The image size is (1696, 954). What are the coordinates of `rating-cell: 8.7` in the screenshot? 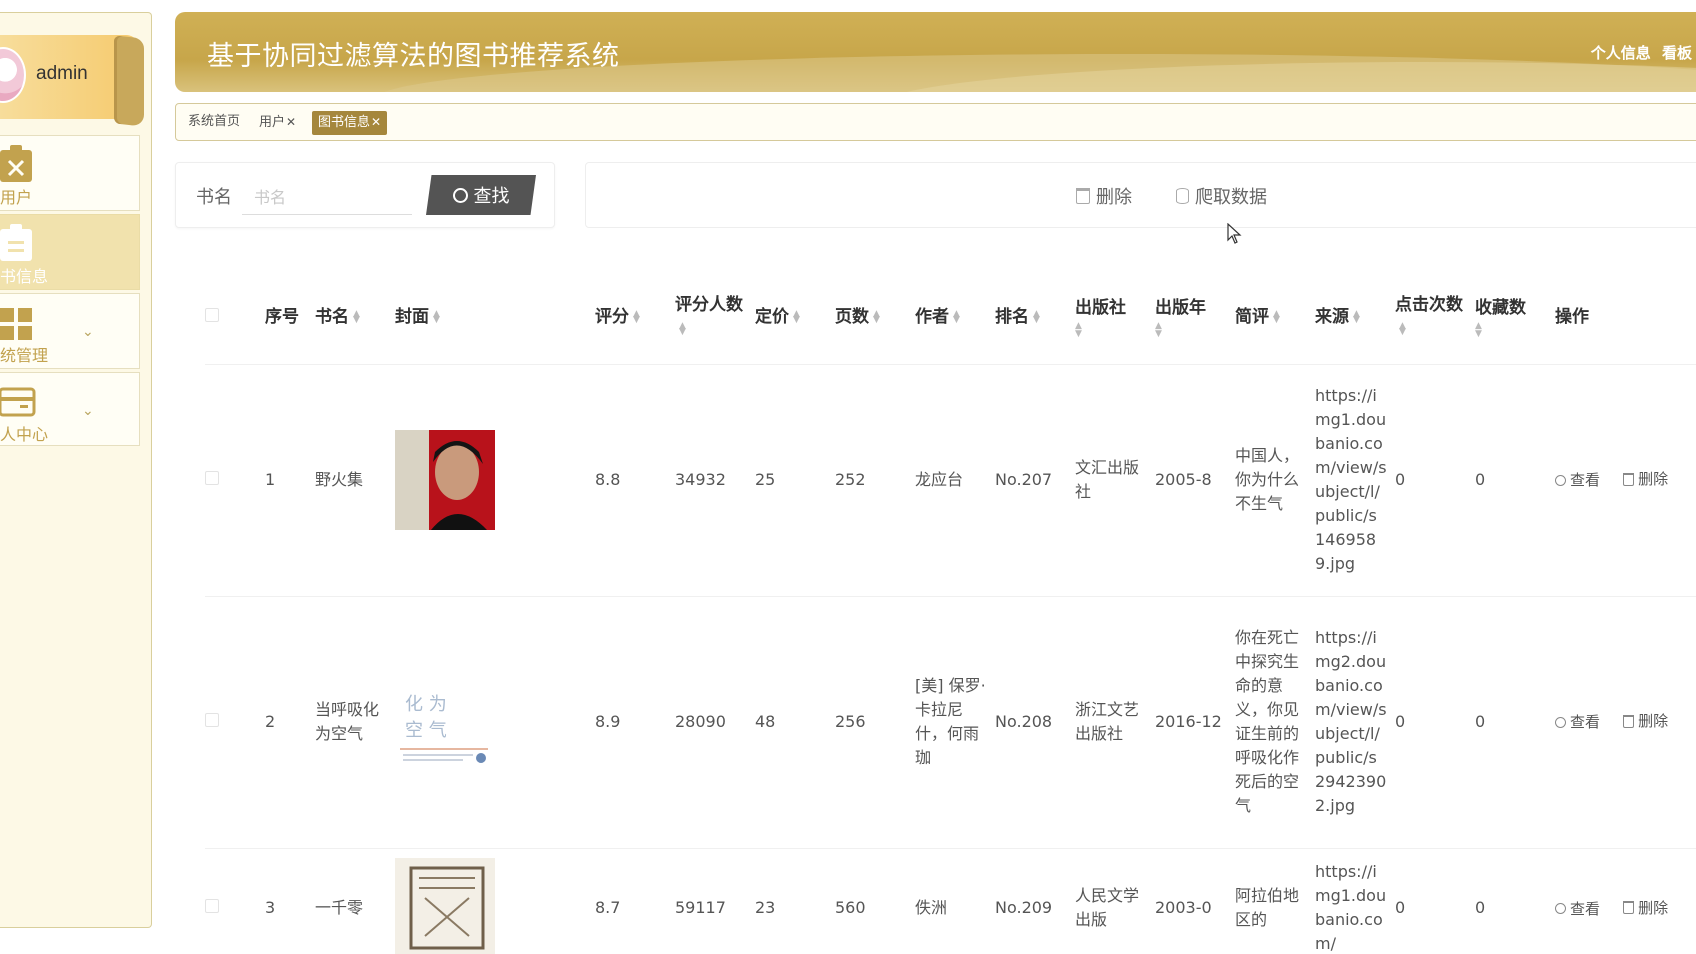 It's located at (635, 900).